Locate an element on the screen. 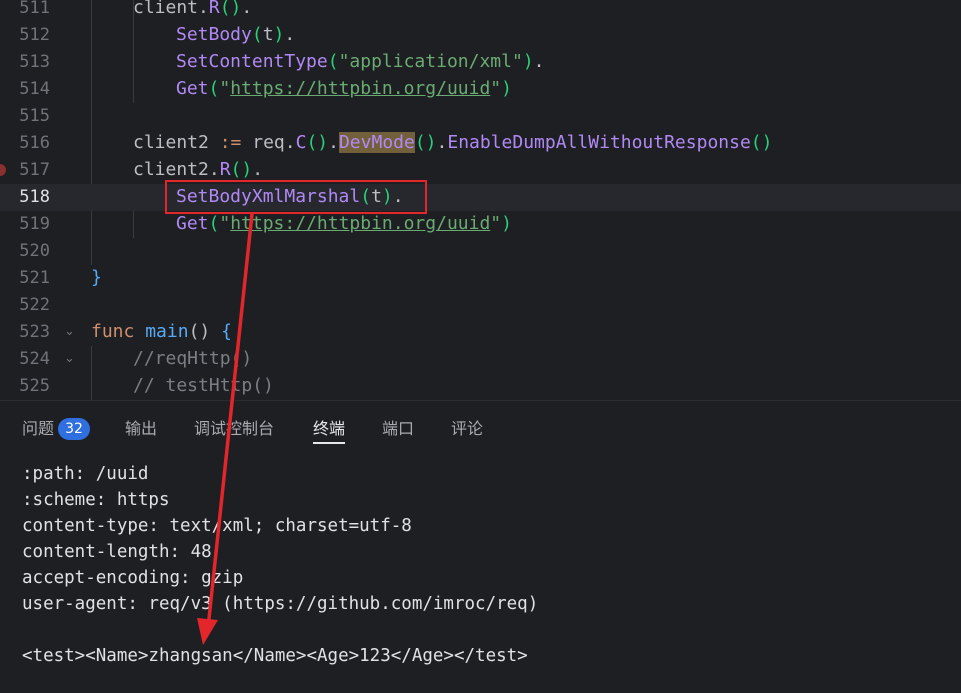 This screenshot has width=961, height=693. line-number: 516 is located at coordinates (34, 143).